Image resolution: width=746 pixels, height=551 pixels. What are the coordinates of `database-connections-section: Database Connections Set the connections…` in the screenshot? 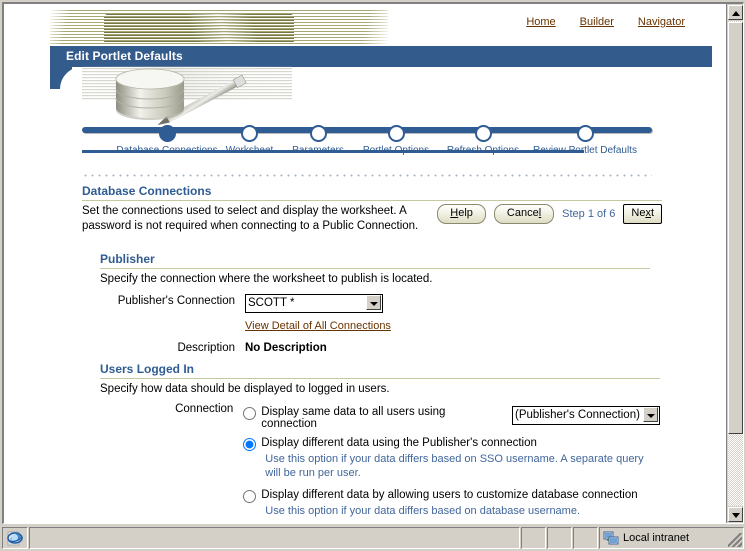 It's located at (372, 208).